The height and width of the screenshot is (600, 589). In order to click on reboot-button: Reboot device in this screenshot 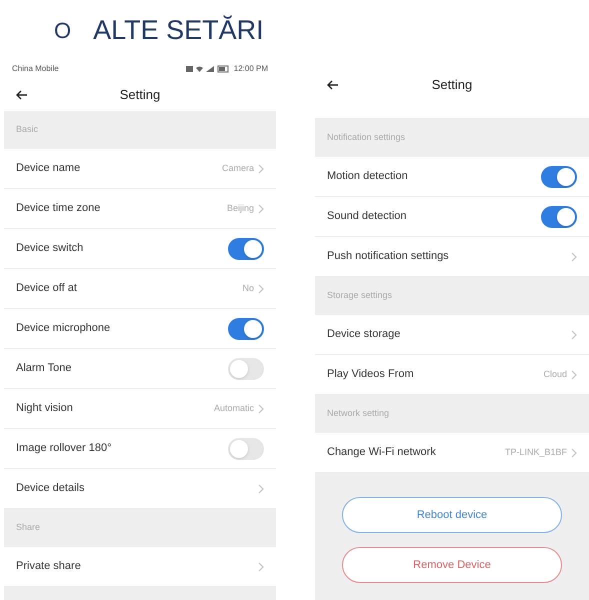, I will do `click(452, 515)`.